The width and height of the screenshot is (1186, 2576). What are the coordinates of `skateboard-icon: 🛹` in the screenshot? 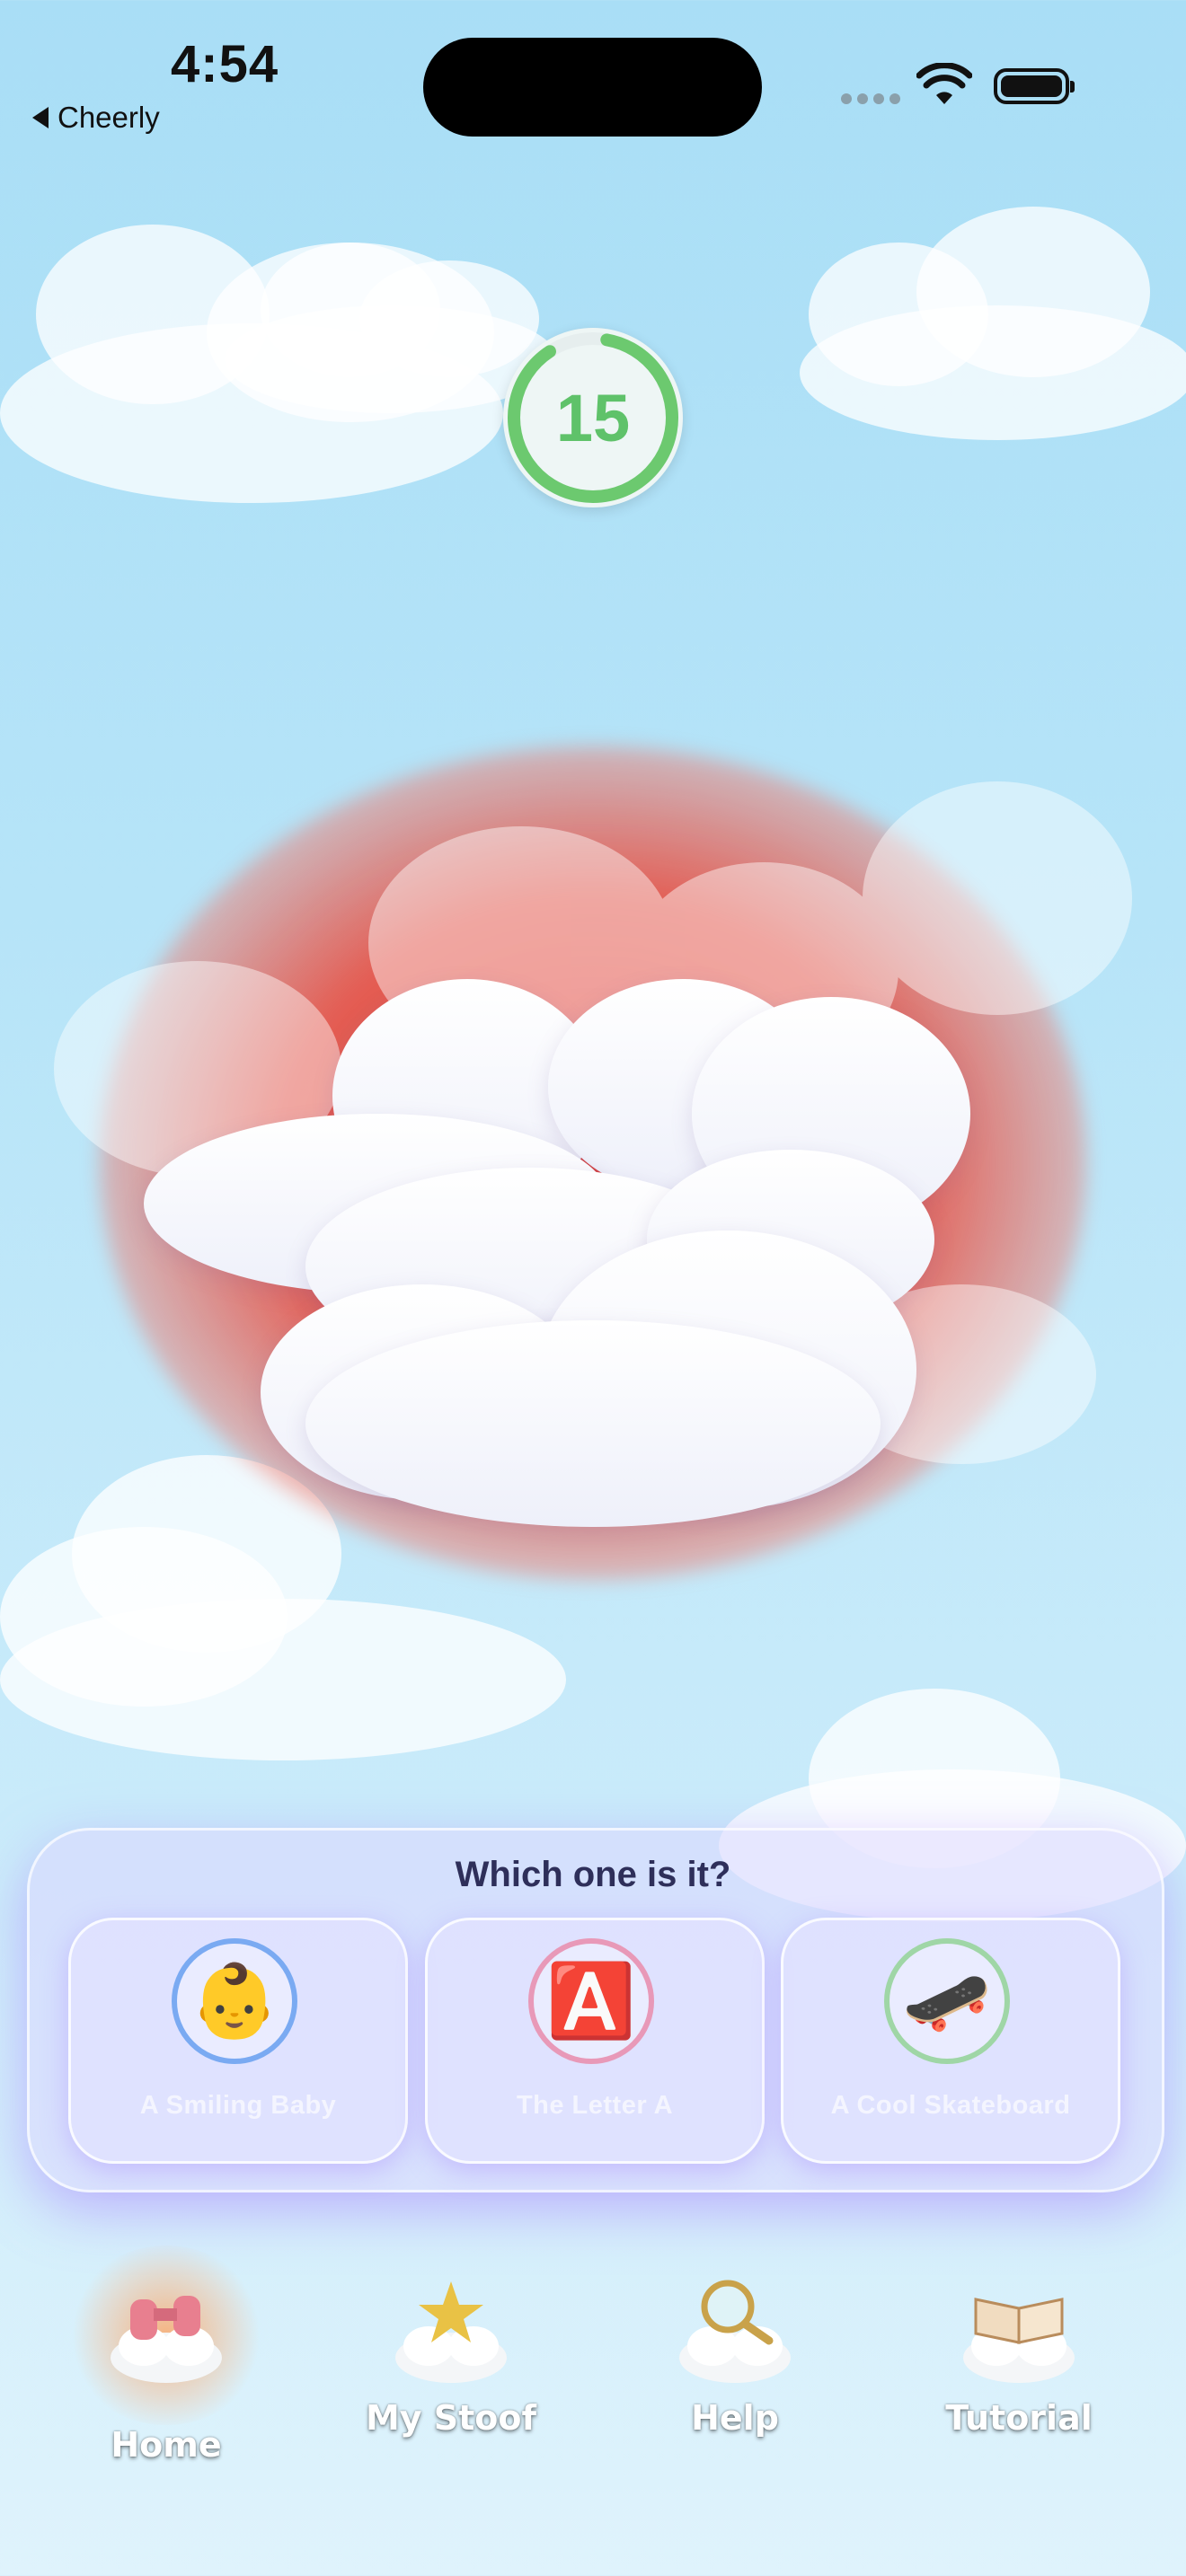 It's located at (947, 2001).